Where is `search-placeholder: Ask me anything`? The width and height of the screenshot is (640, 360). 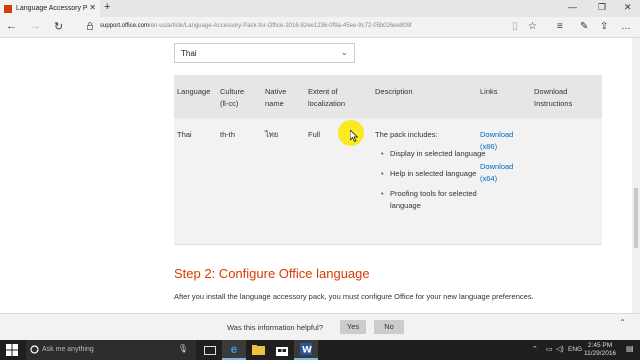 search-placeholder: Ask me anything is located at coordinates (68, 349).